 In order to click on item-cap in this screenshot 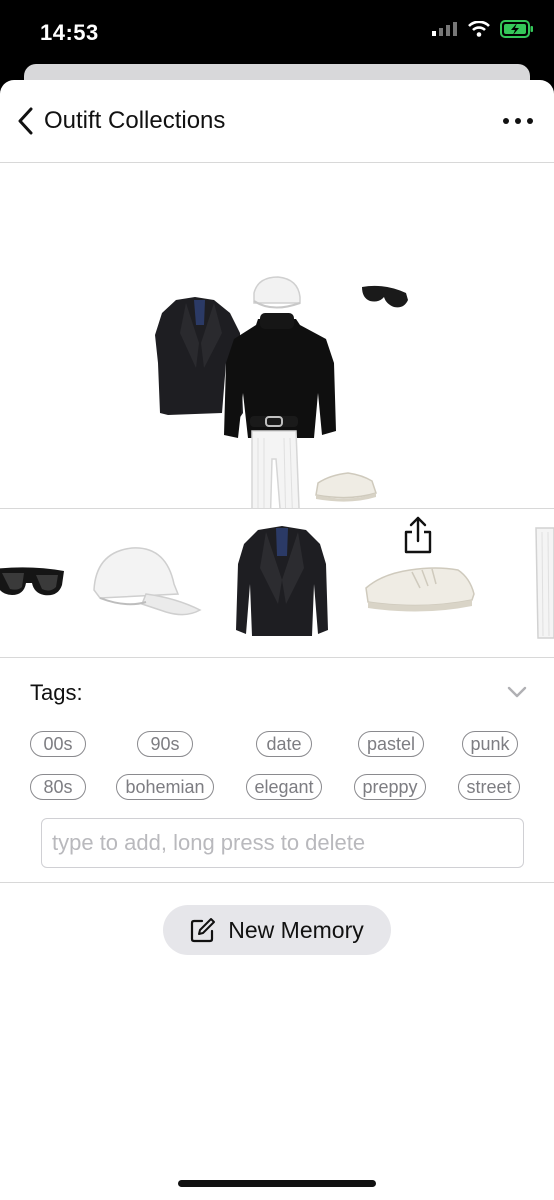, I will do `click(145, 583)`.